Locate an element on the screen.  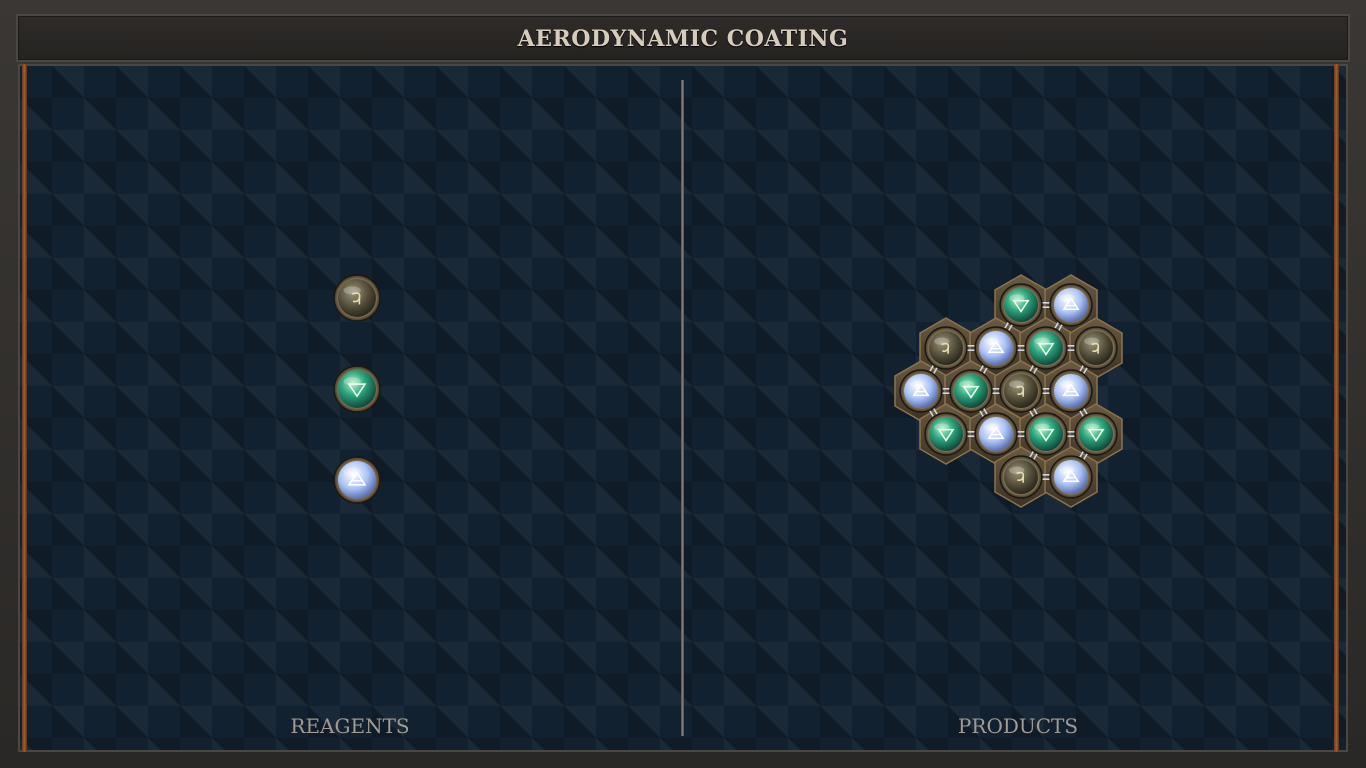
reagent-list is located at coordinates (357, 389).